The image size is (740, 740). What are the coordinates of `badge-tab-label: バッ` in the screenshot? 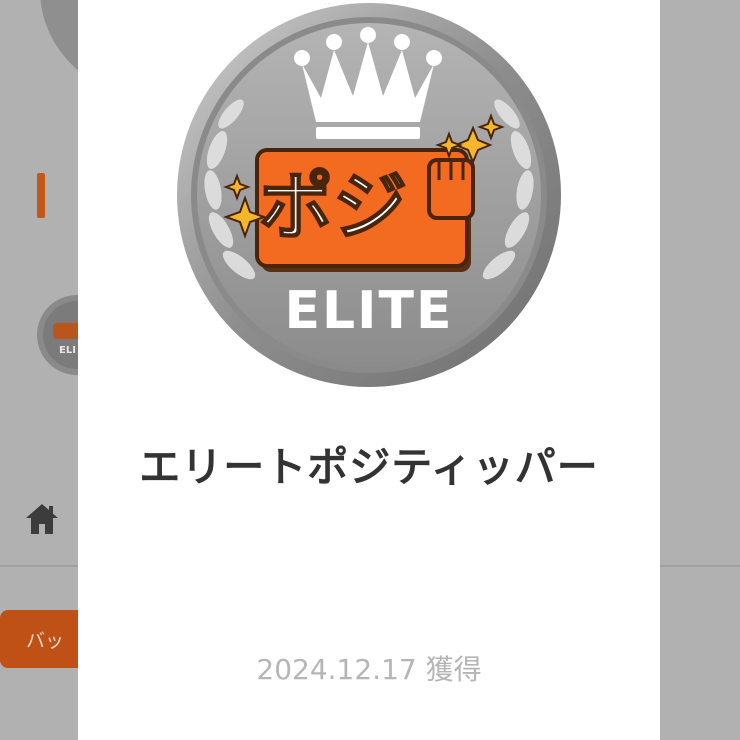 It's located at (45, 641).